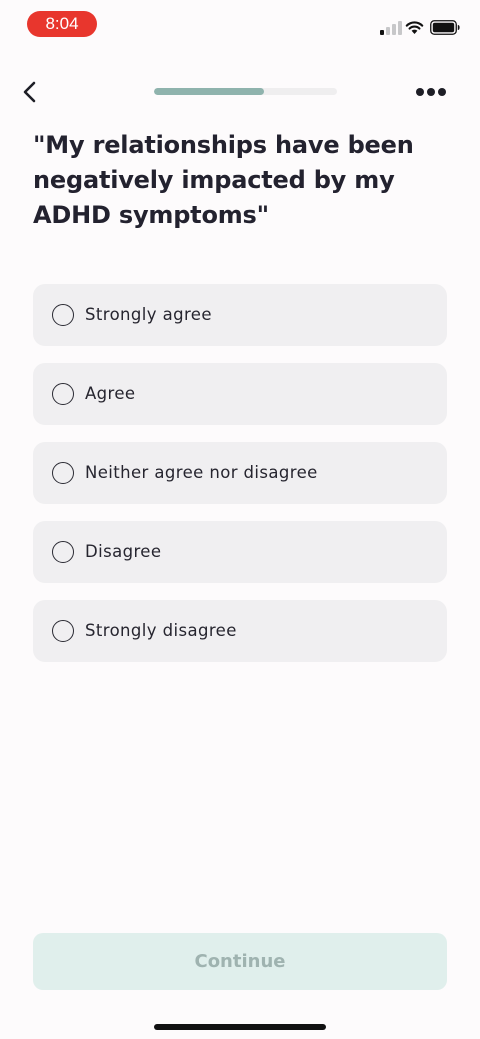  I want to click on progress-bar, so click(245, 91).